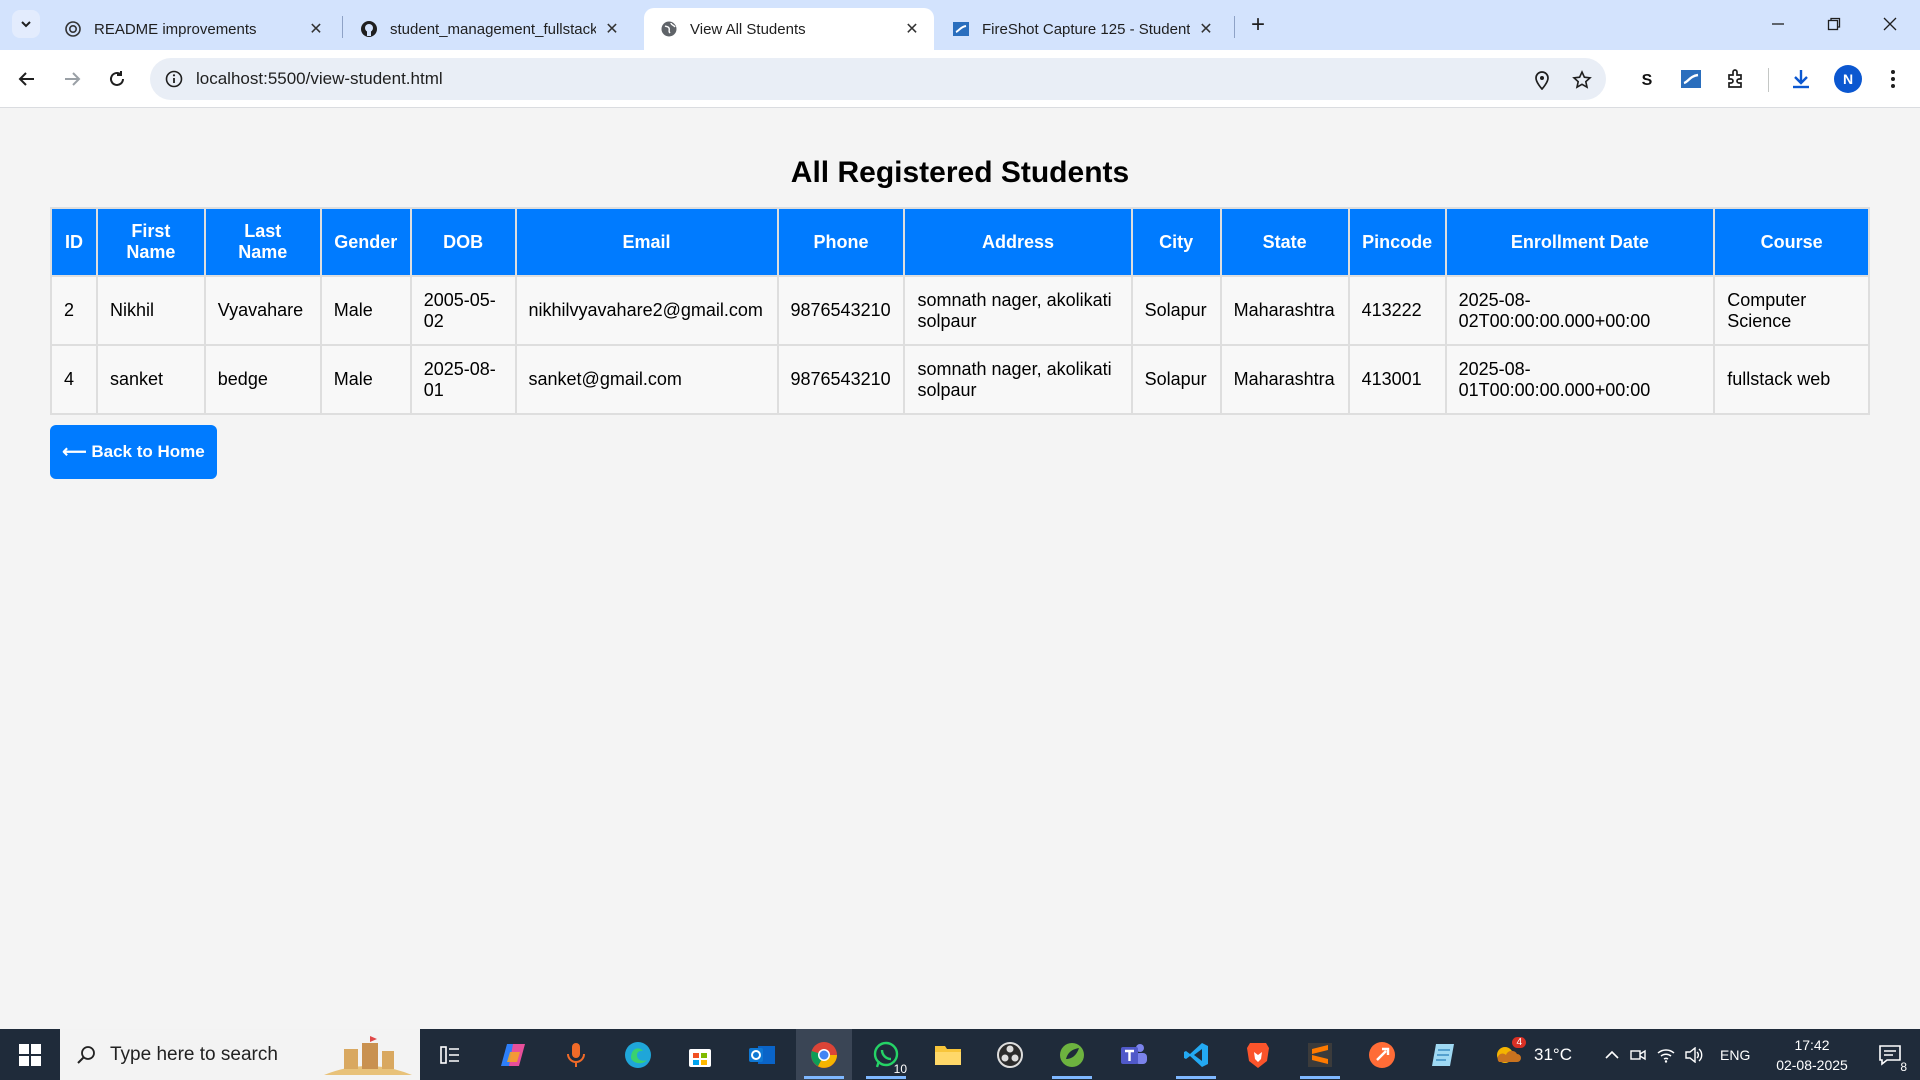  Describe the element at coordinates (1812, 1065) in the screenshot. I see `clock-date: 02-08-2025` at that location.